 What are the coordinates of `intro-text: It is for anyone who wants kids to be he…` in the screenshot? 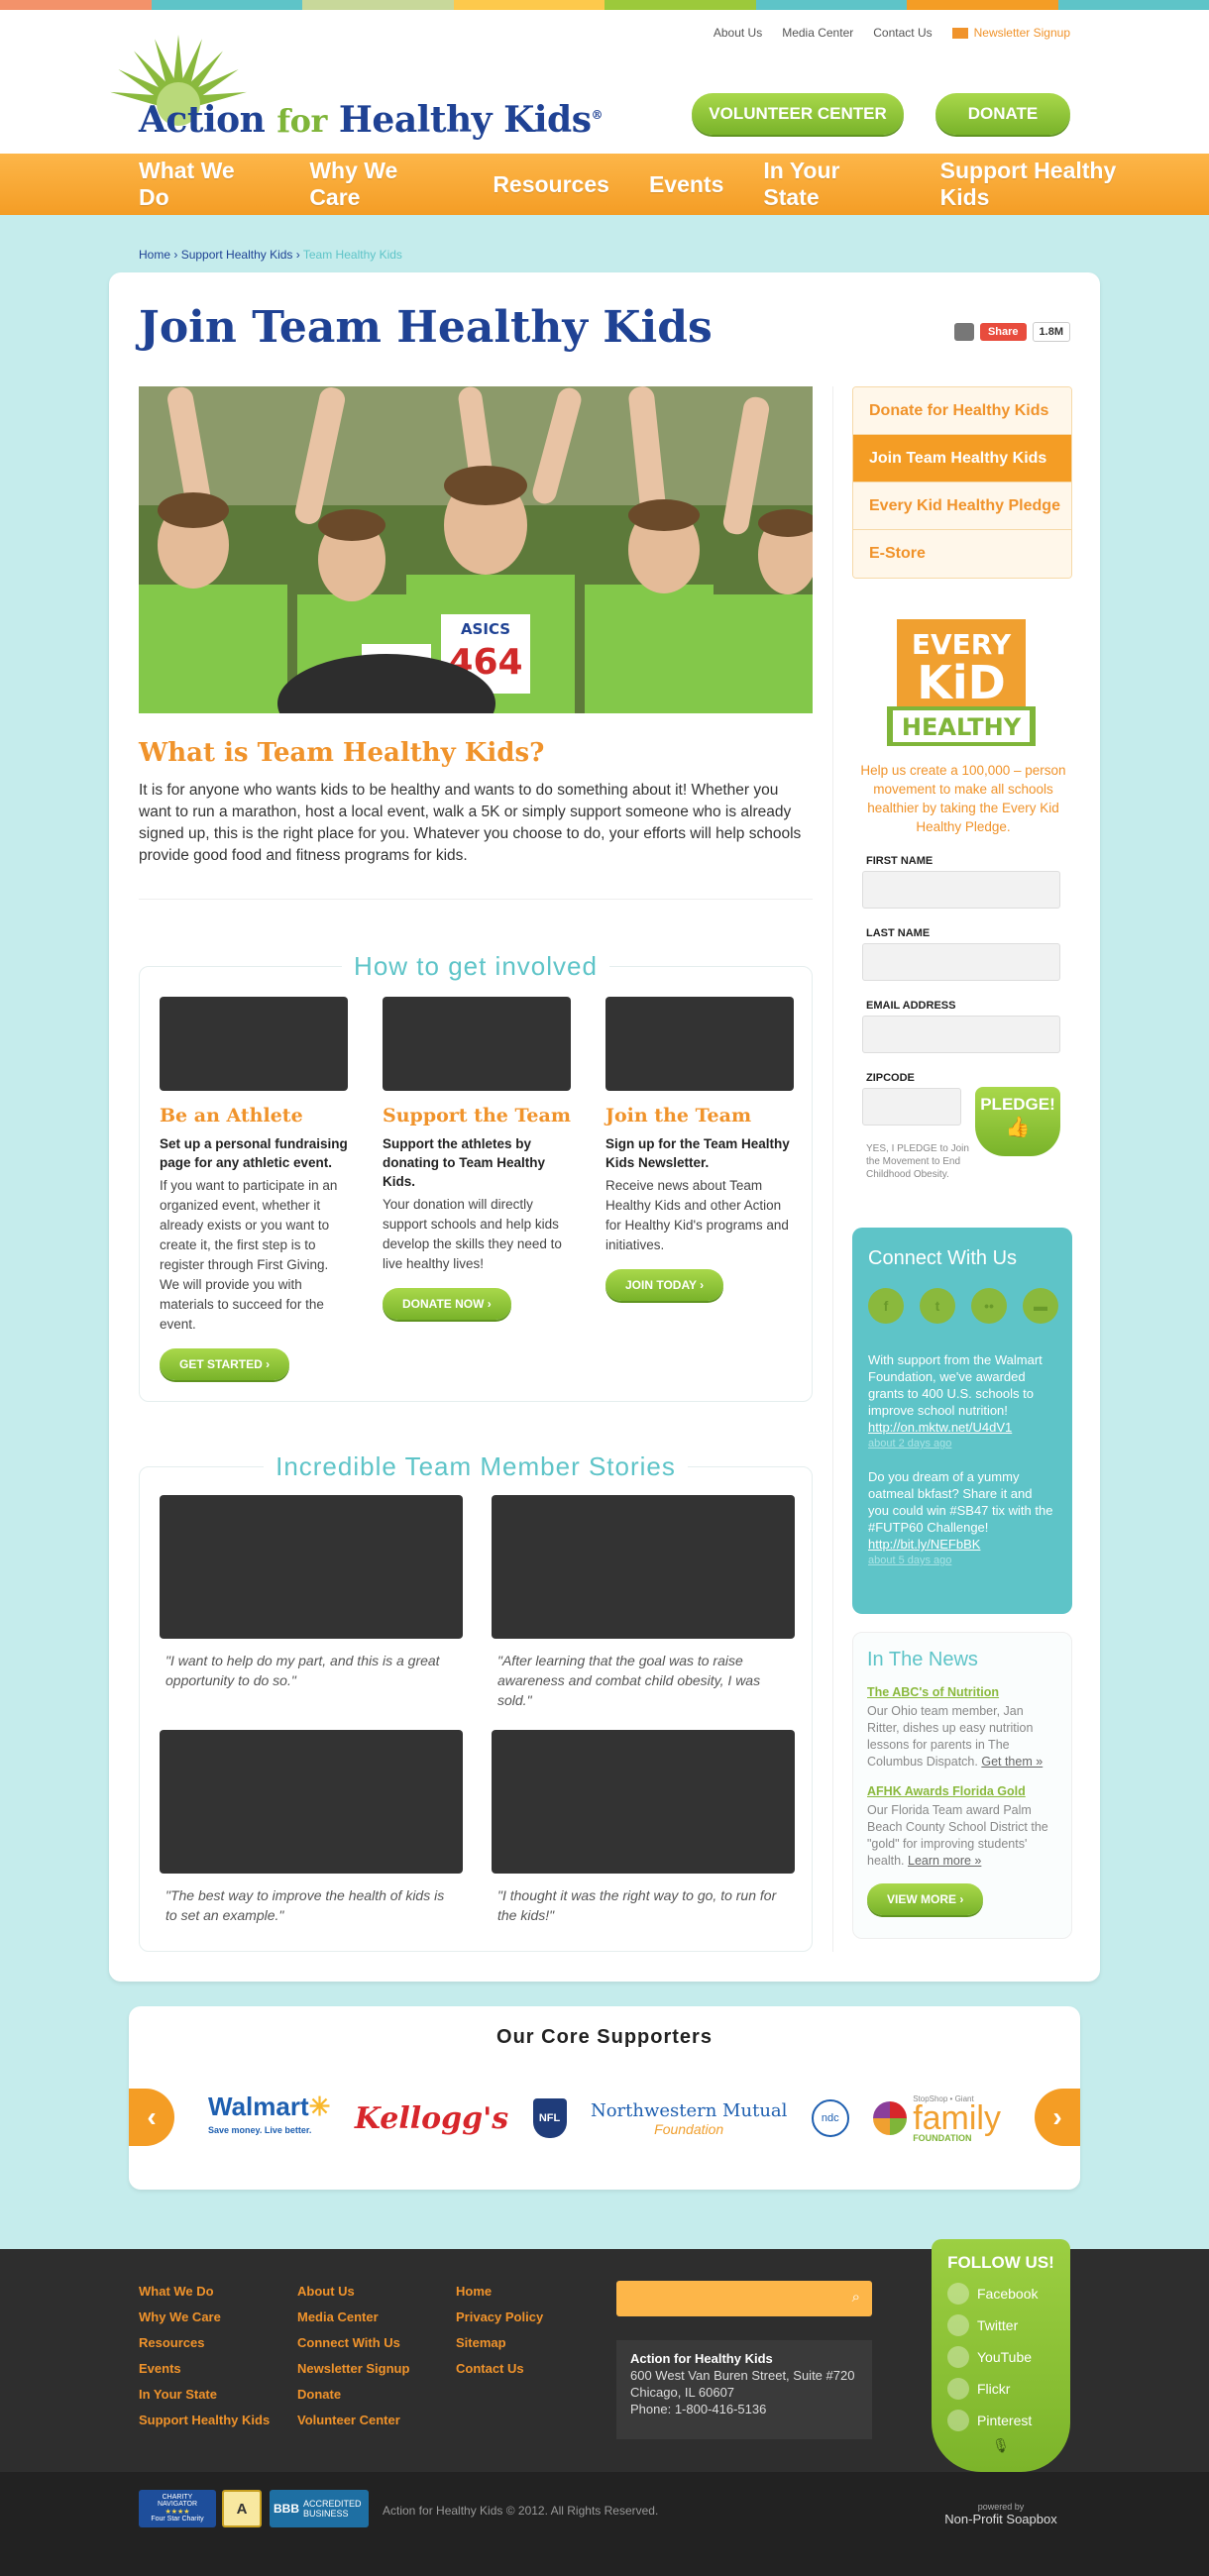 It's located at (470, 823).